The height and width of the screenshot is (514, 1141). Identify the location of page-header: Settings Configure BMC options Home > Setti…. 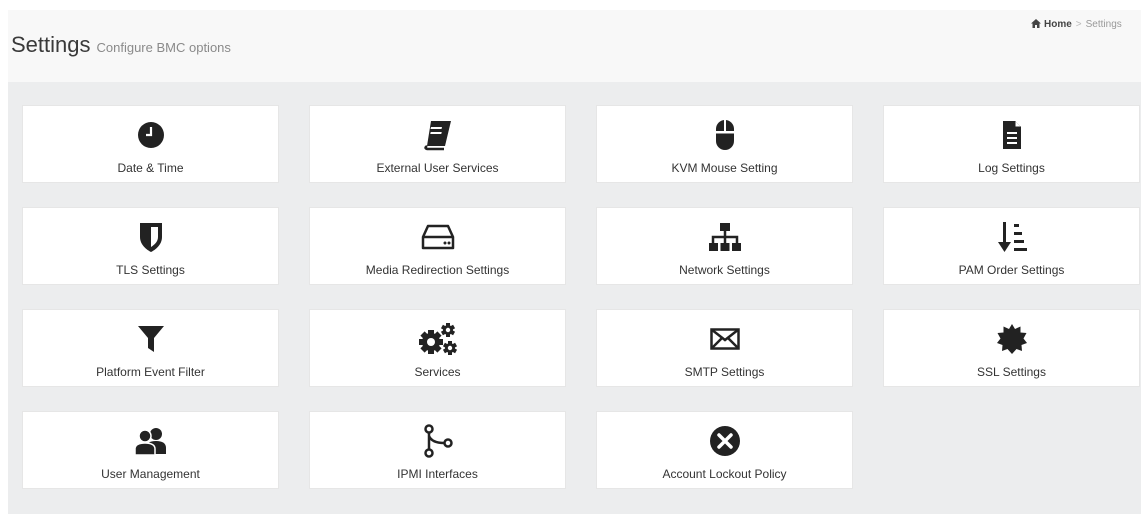
(574, 46).